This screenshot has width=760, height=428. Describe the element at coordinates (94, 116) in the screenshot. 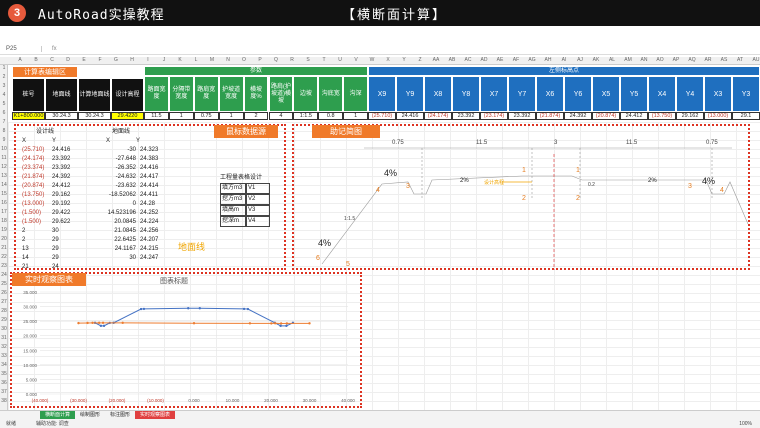

I see `row3-cell: 30.24.3` at that location.